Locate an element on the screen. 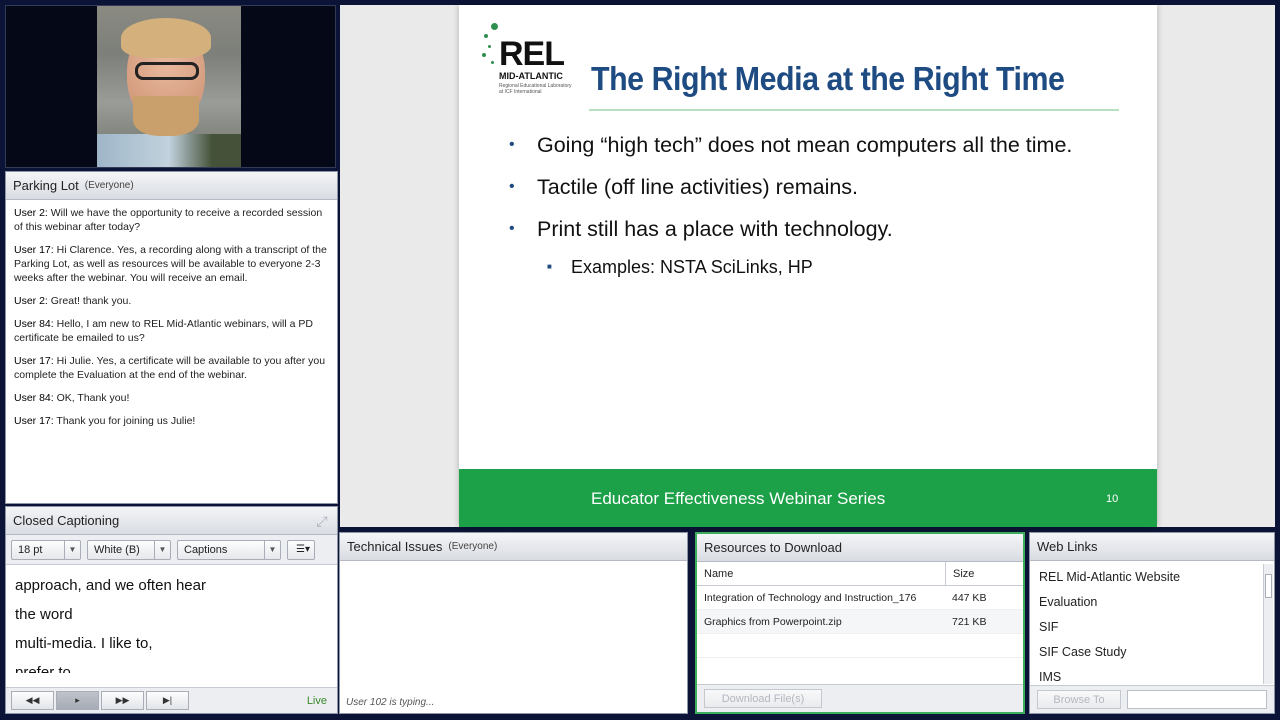 The width and height of the screenshot is (1280, 720). caption-playback-bar: ◀◀ ▸ ▶▶ ▶| Live is located at coordinates (171, 700).